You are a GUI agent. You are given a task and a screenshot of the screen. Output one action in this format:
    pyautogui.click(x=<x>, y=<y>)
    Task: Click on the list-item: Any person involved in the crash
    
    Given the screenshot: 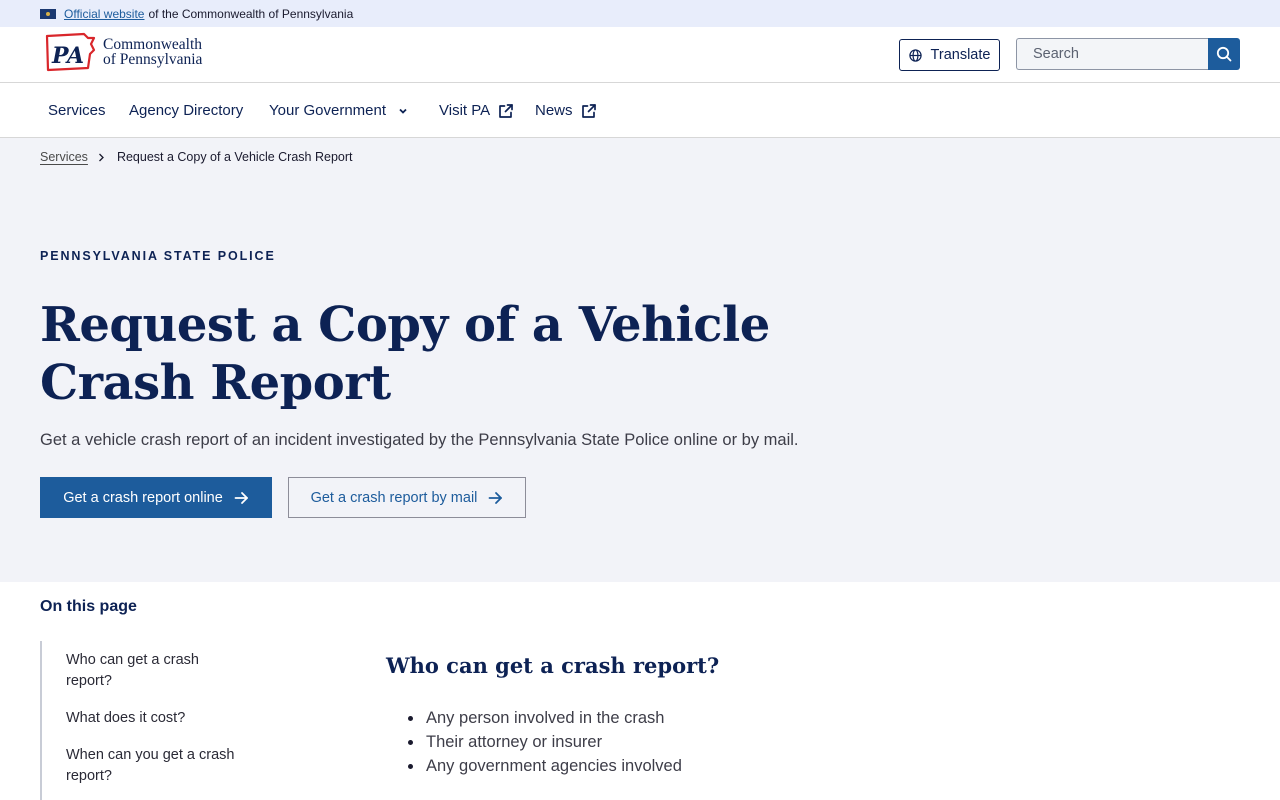 What is the action you would take?
    pyautogui.click(x=545, y=718)
    